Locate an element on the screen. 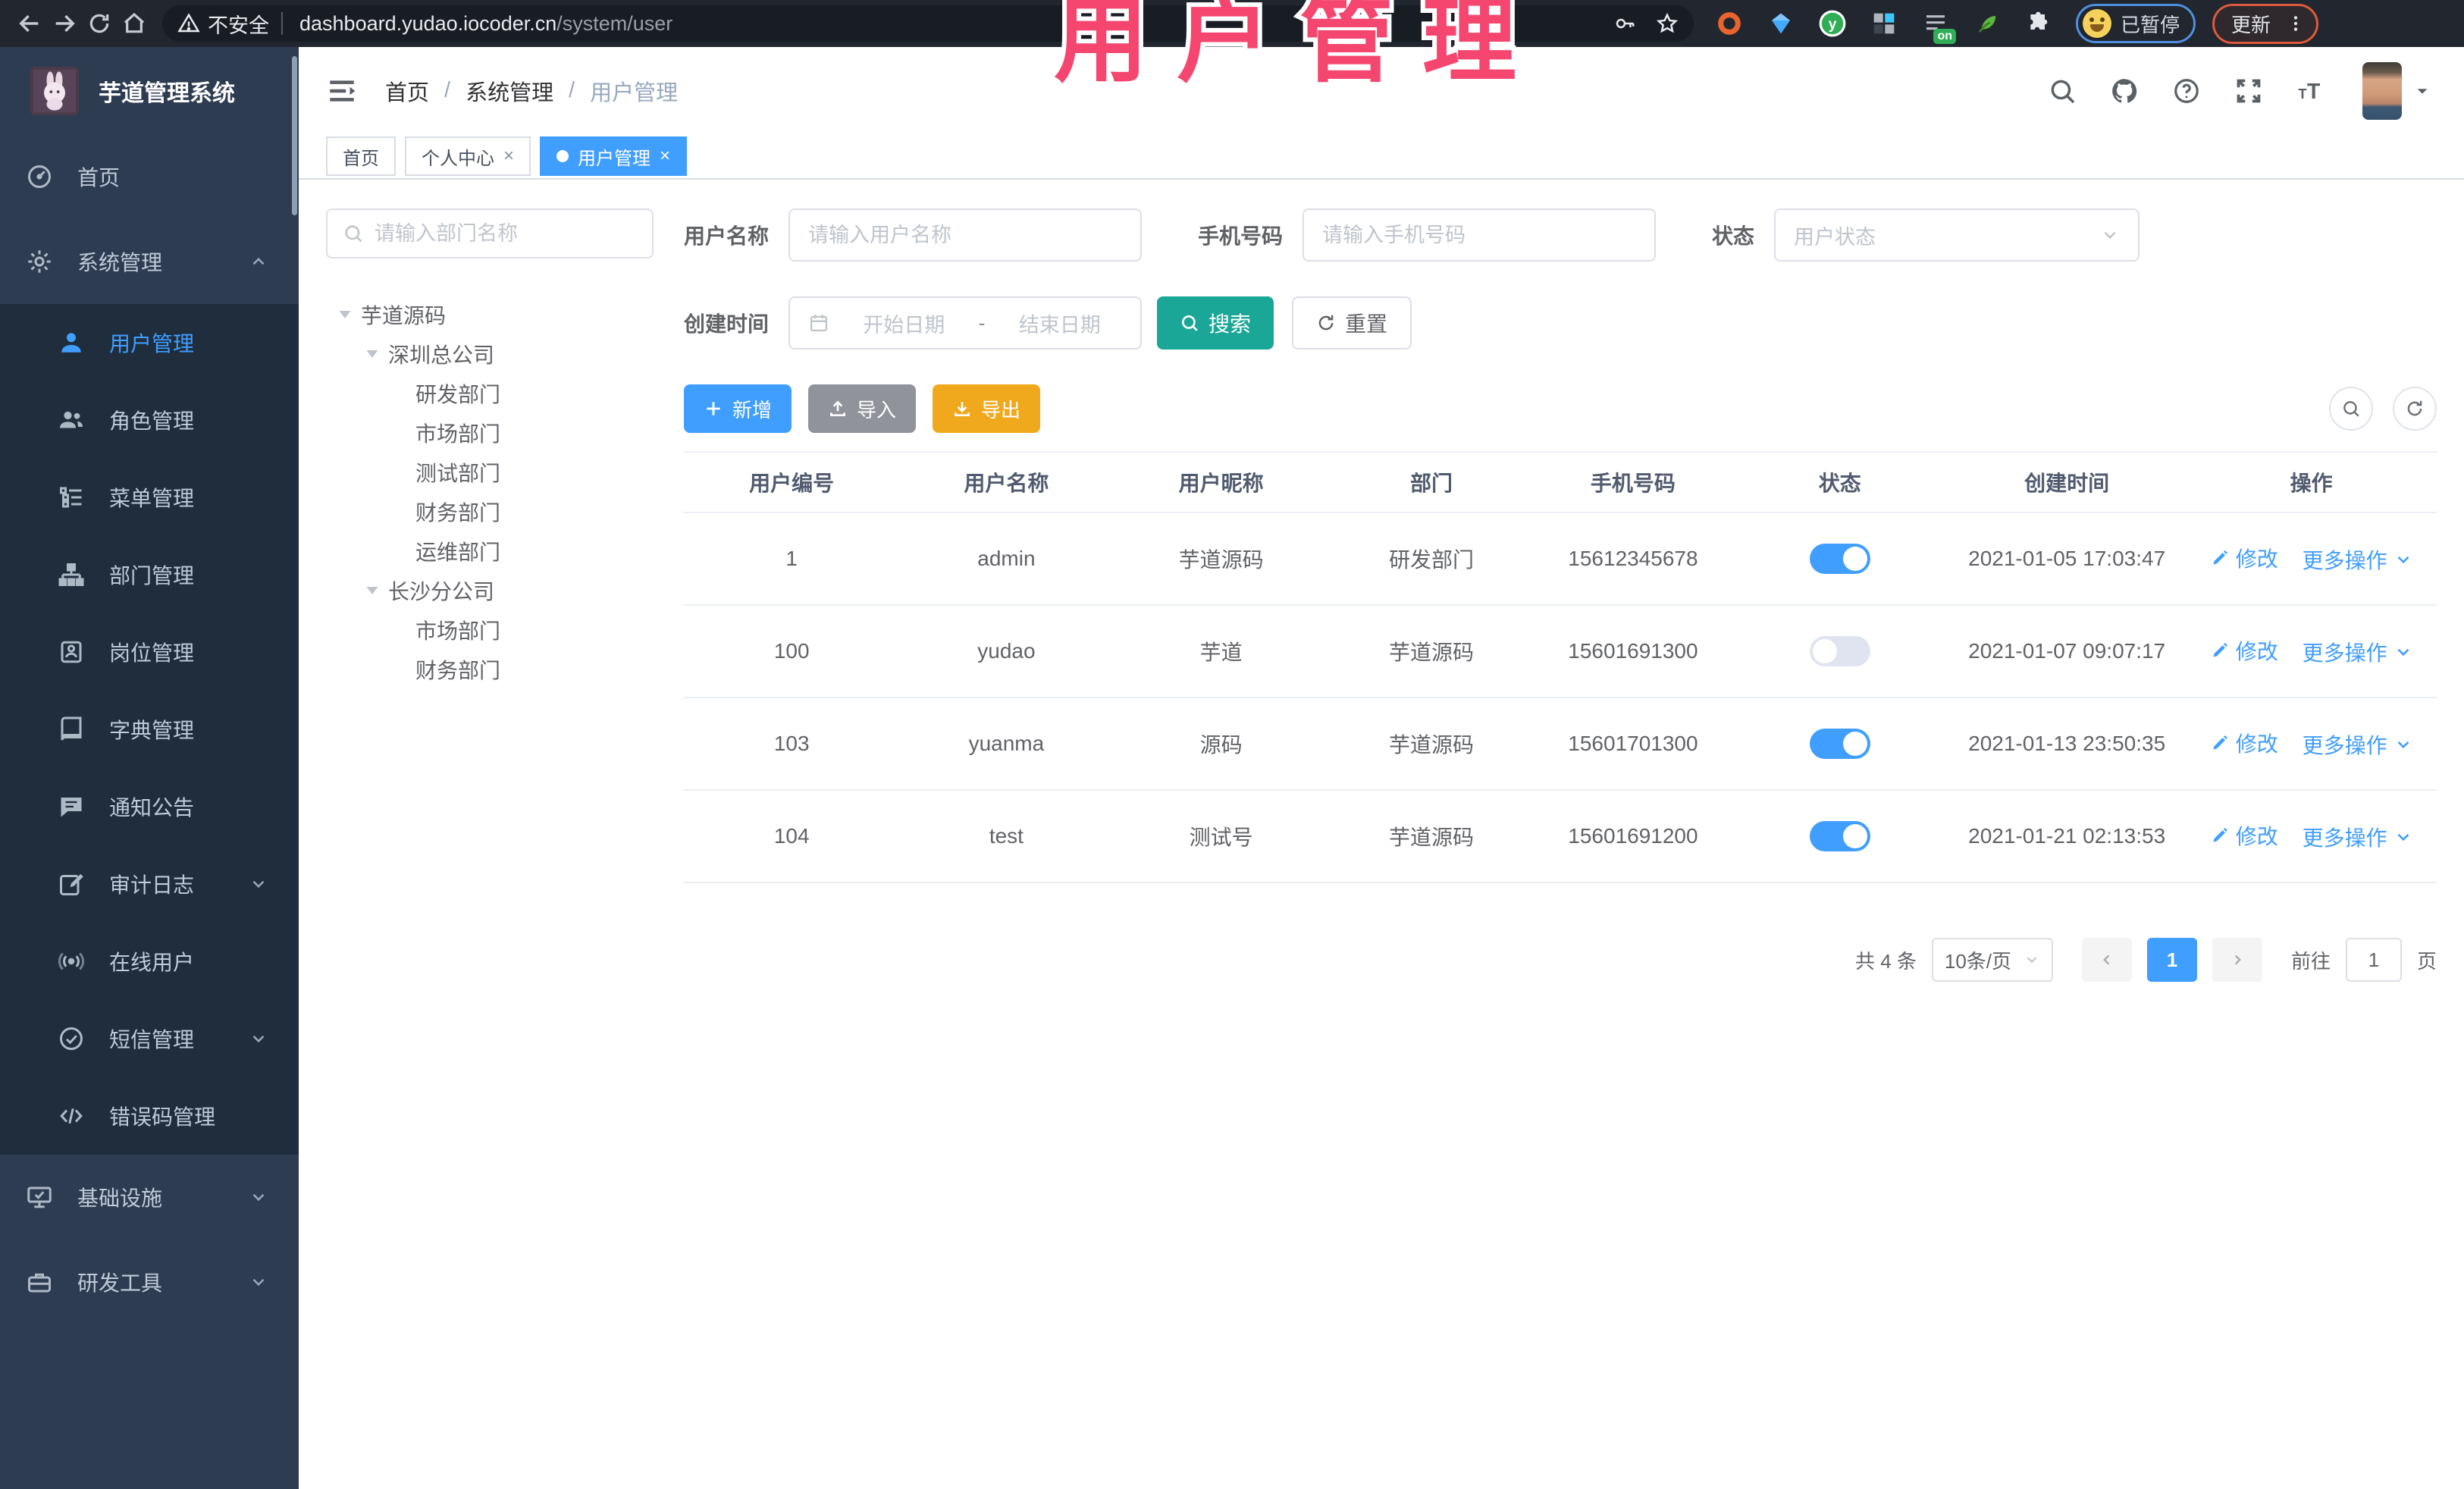 Image resolution: width=2464 pixels, height=1489 pixels. bookmark-star-icon is located at coordinates (1668, 23).